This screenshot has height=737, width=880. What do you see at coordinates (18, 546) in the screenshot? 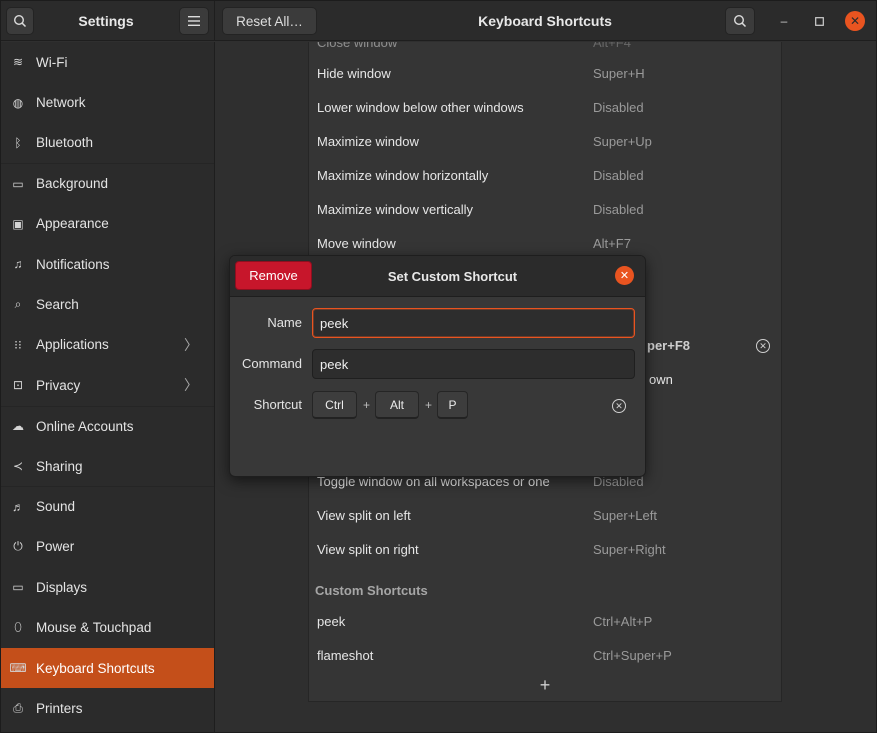
I see `power-icon: ⏻` at bounding box center [18, 546].